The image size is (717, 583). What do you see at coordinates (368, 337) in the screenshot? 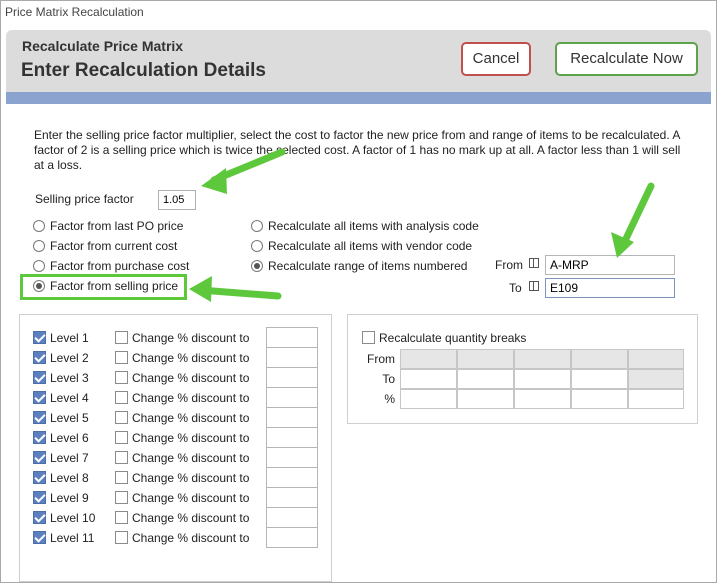
I see `quantity-breaks-checkbox` at bounding box center [368, 337].